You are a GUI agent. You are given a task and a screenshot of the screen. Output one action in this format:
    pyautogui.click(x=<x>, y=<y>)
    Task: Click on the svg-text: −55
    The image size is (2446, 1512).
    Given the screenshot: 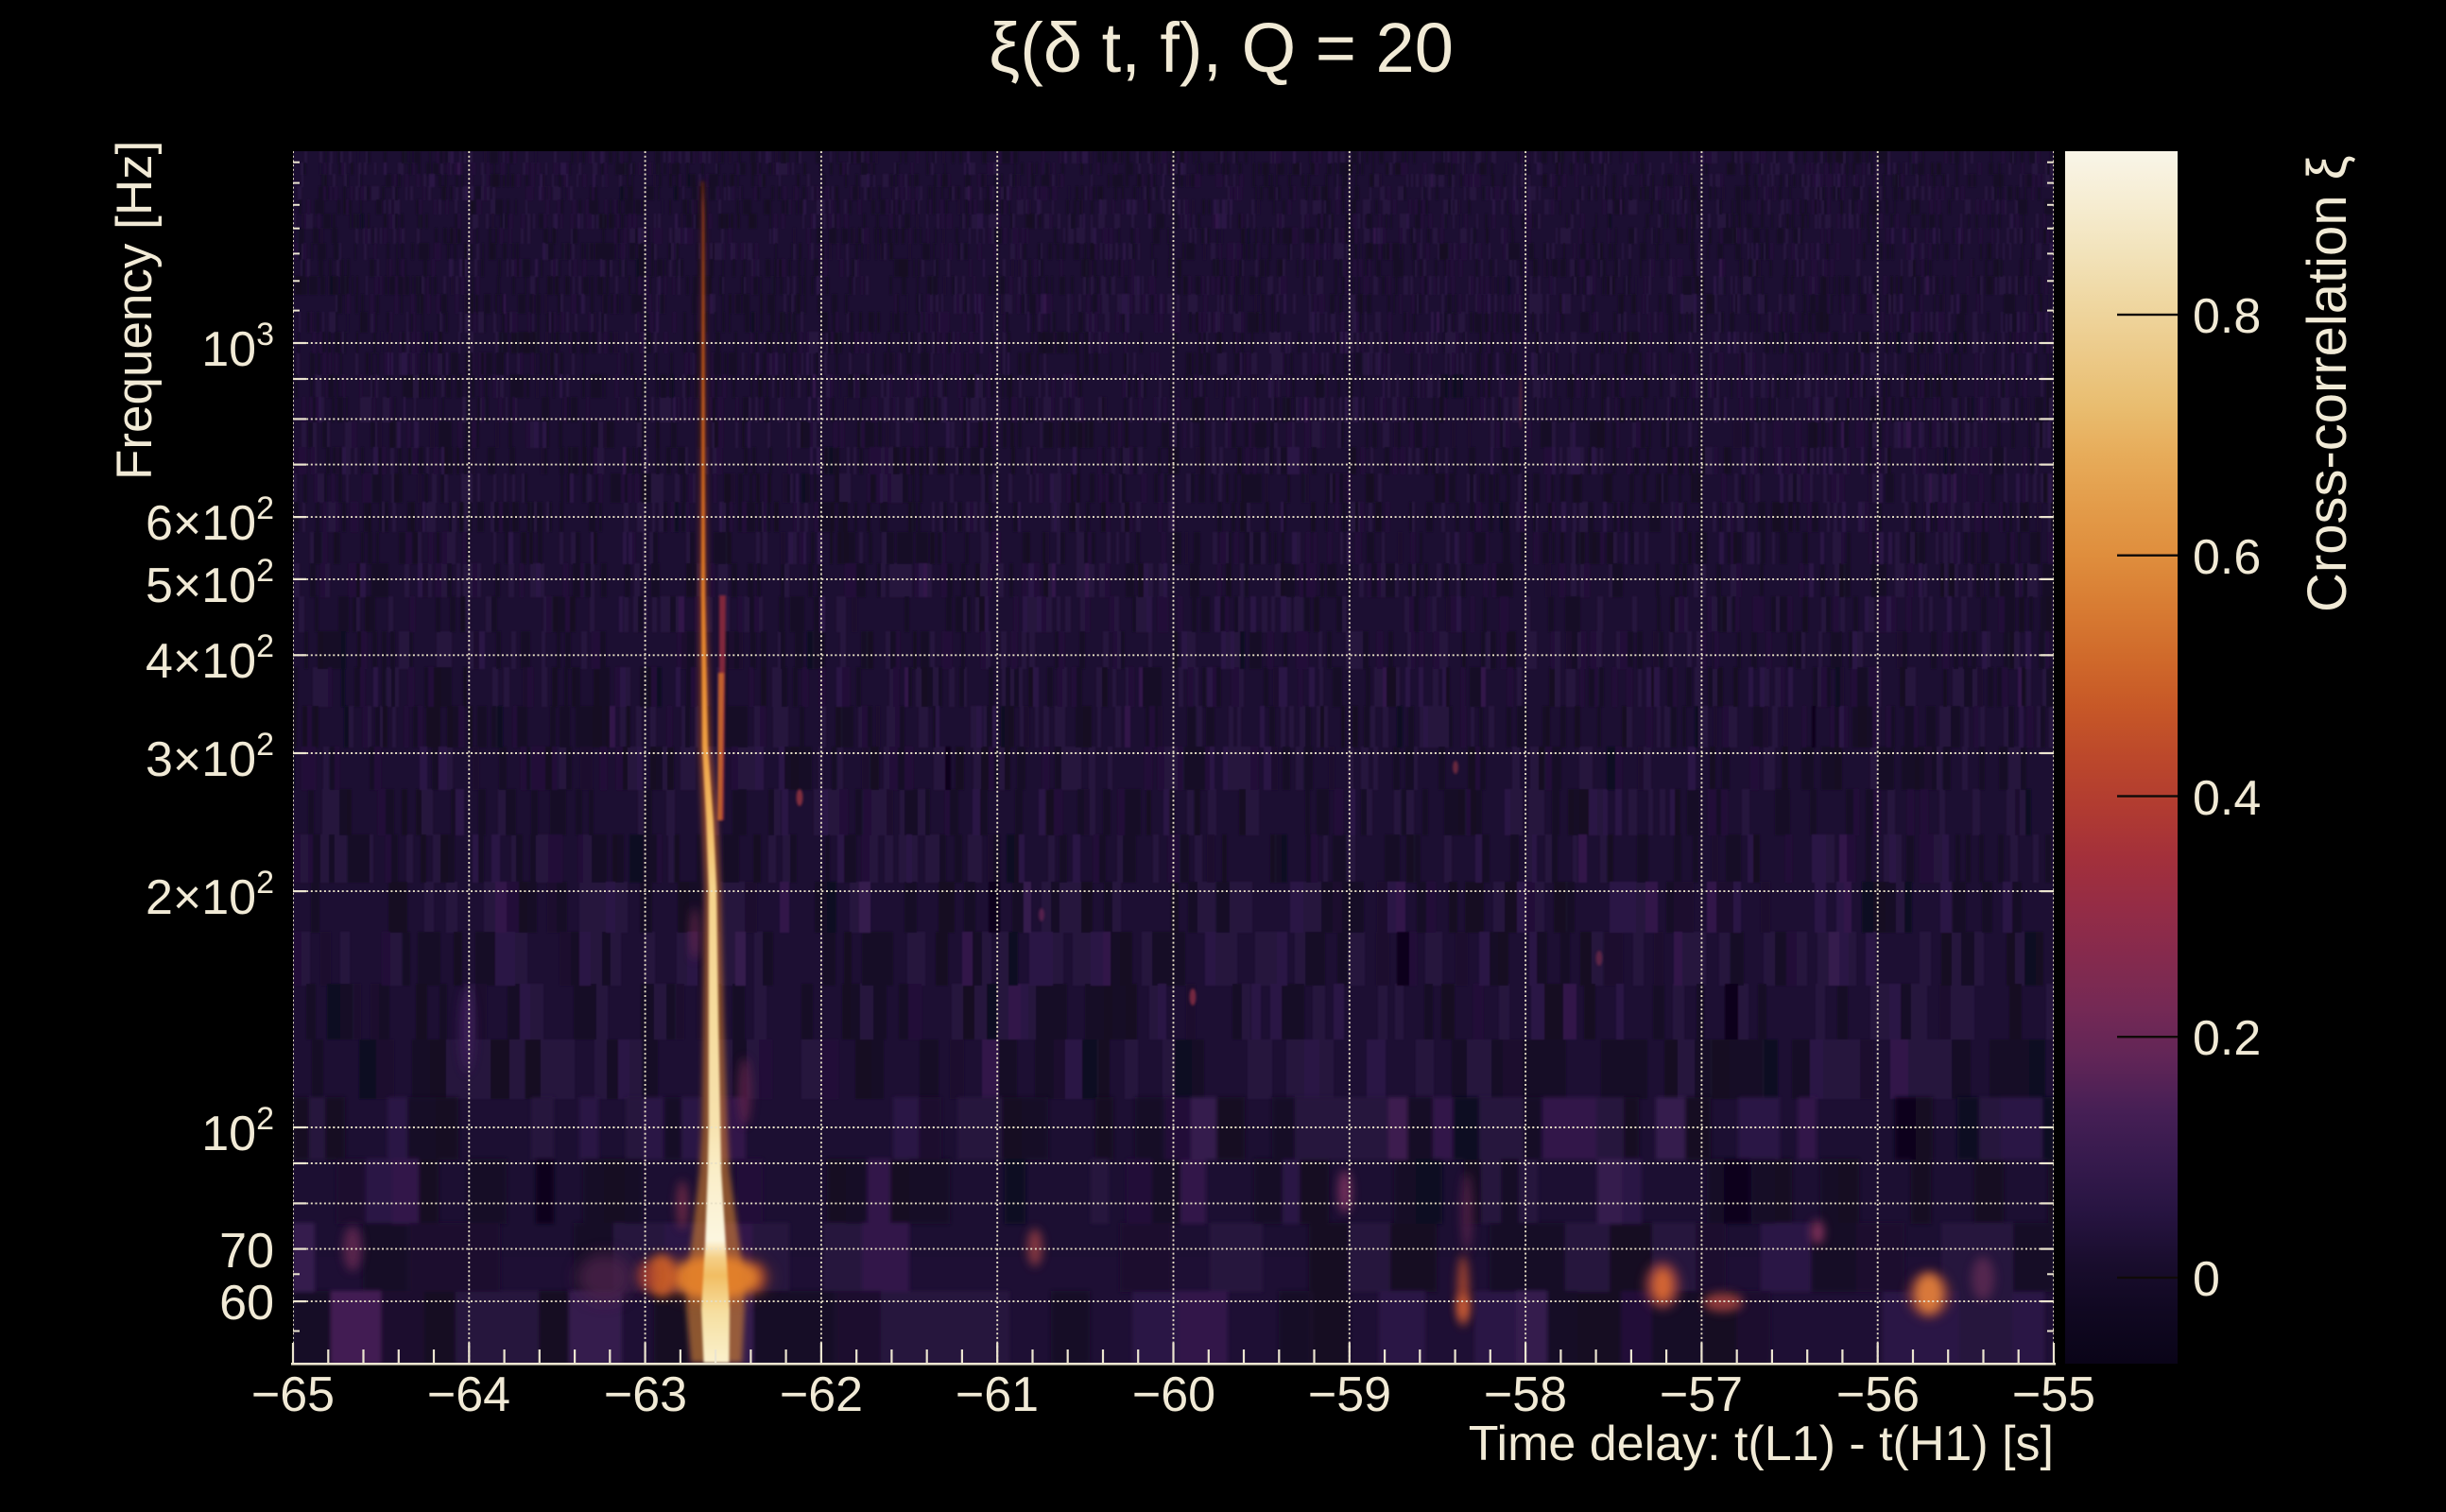 What is the action you would take?
    pyautogui.click(x=2053, y=1394)
    